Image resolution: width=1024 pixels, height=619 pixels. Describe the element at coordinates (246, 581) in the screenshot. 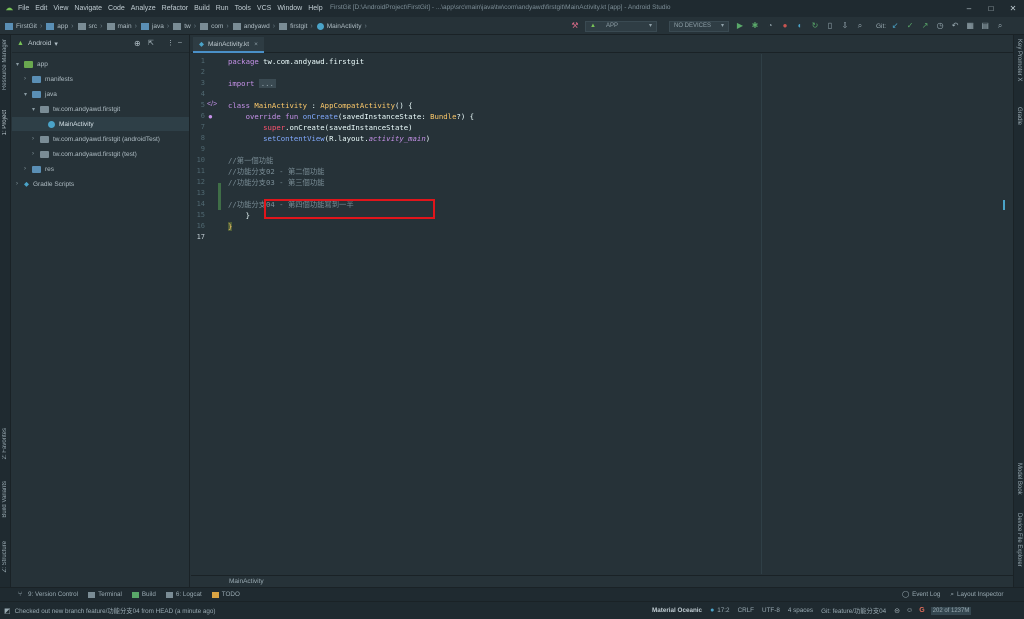

I see `footer-breadcrumb: MainActivity` at that location.